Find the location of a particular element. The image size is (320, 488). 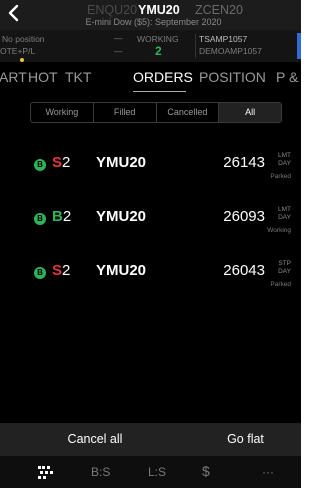

active-tab-indicator is located at coordinates (159, 91).